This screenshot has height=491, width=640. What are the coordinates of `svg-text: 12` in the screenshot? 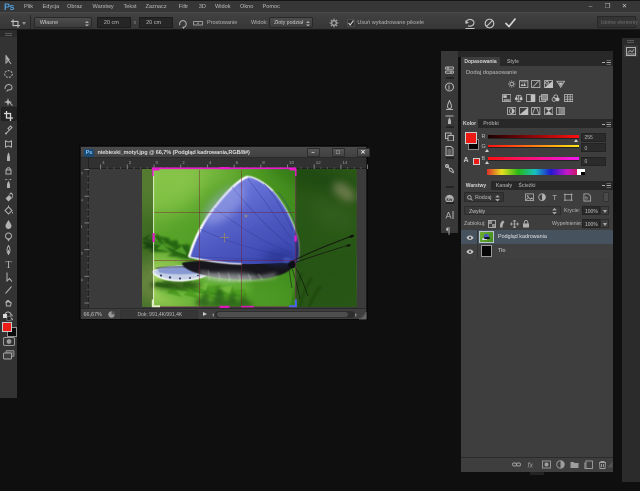 It's located at (318, 162).